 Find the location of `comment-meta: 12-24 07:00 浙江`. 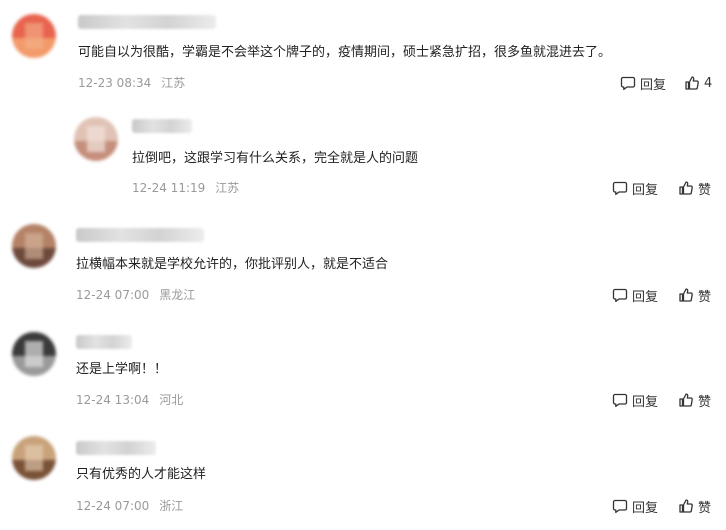

comment-meta: 12-24 07:00 浙江 is located at coordinates (129, 506).